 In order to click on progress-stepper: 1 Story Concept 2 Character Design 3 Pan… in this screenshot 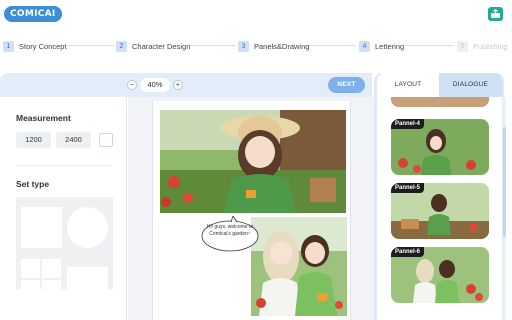, I will do `click(256, 46)`.